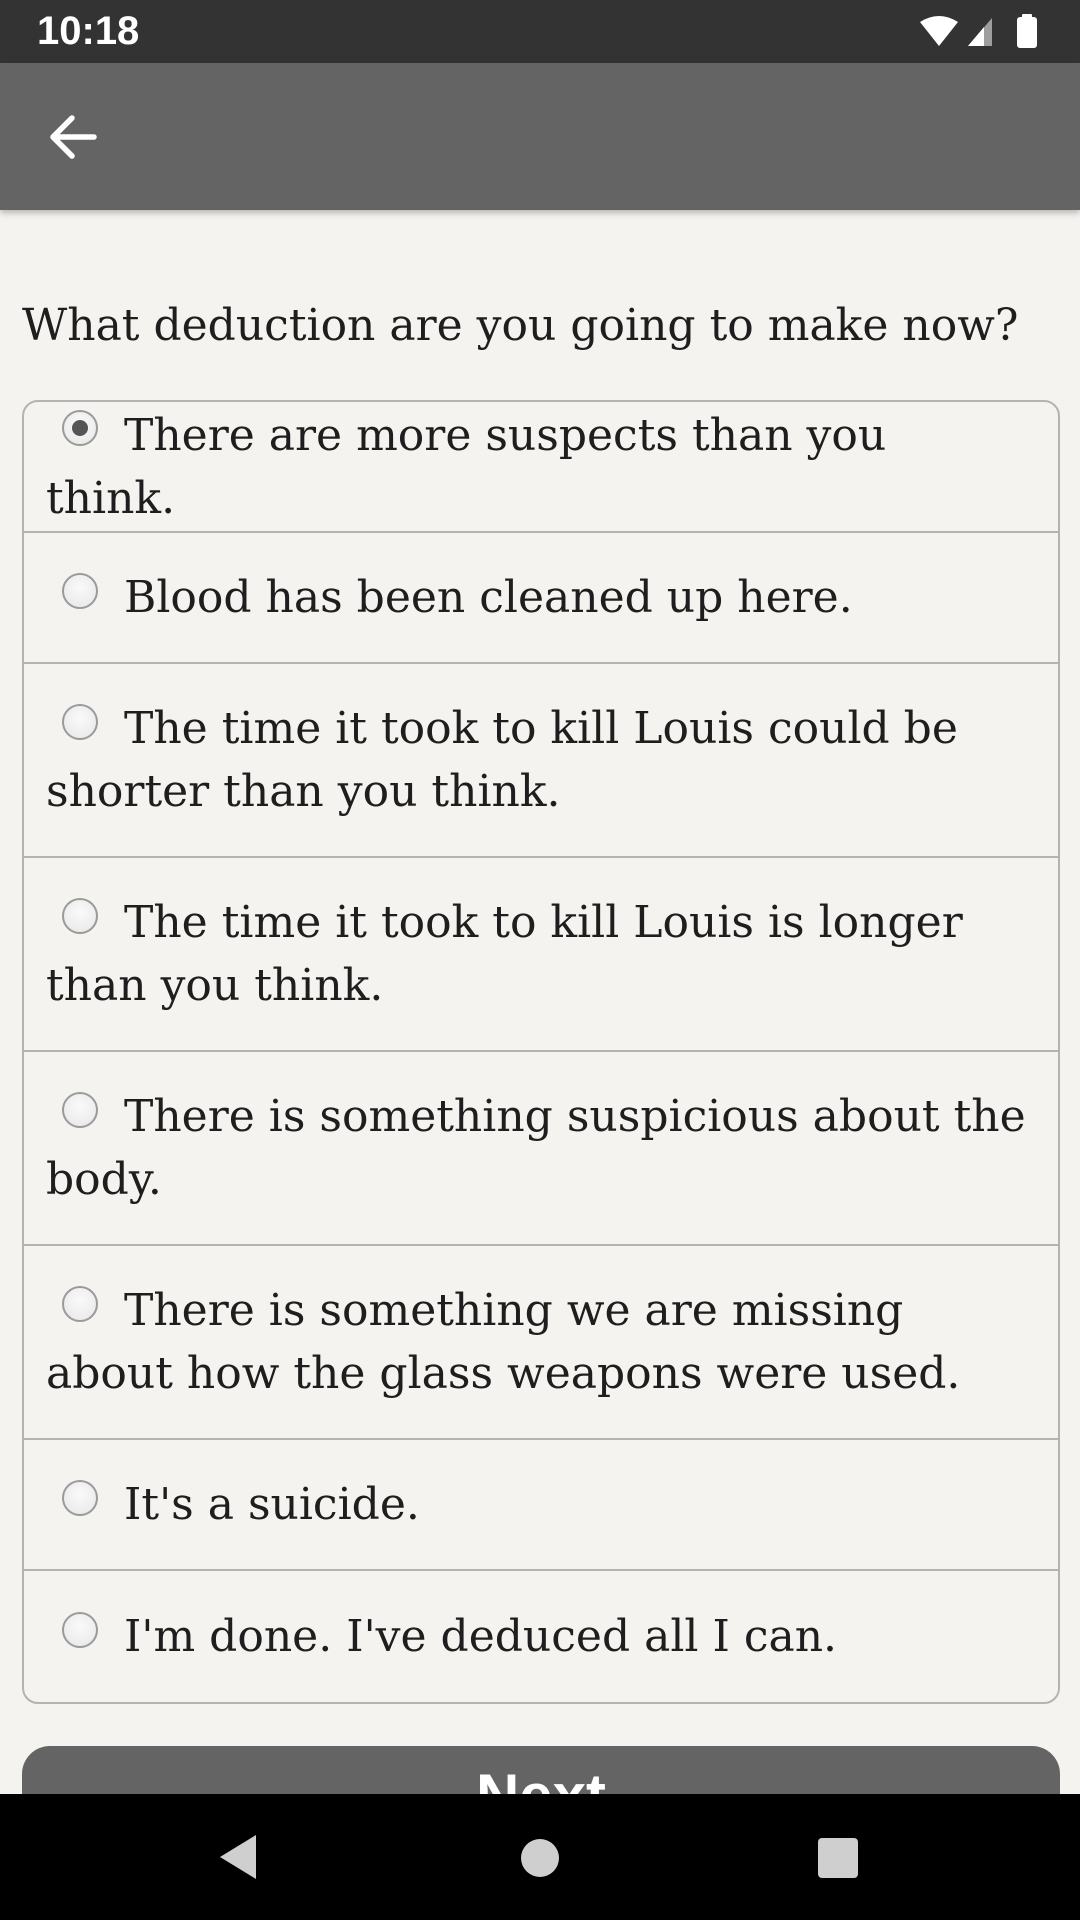 The image size is (1080, 1920). I want to click on nav-recents-icon, so click(838, 1858).